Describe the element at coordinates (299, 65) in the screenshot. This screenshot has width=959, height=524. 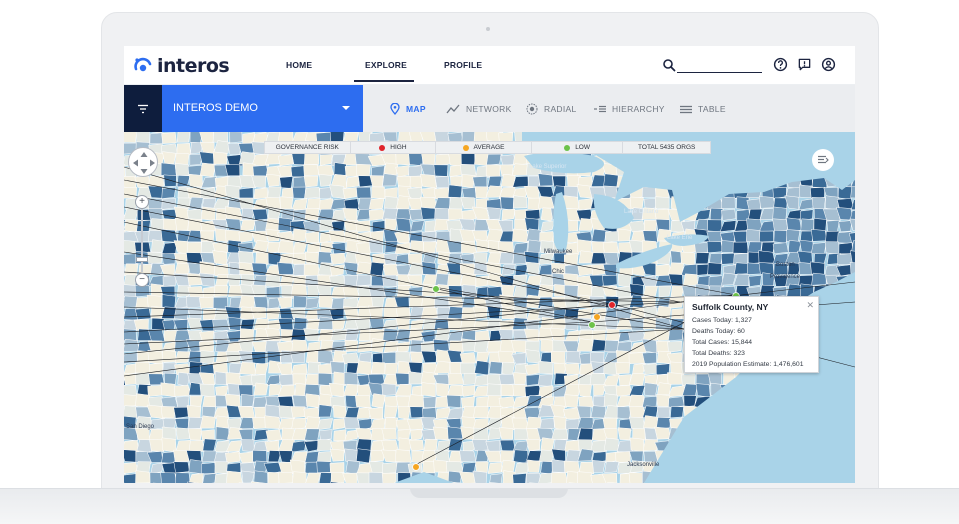
I see `nav-home: HOME` at that location.